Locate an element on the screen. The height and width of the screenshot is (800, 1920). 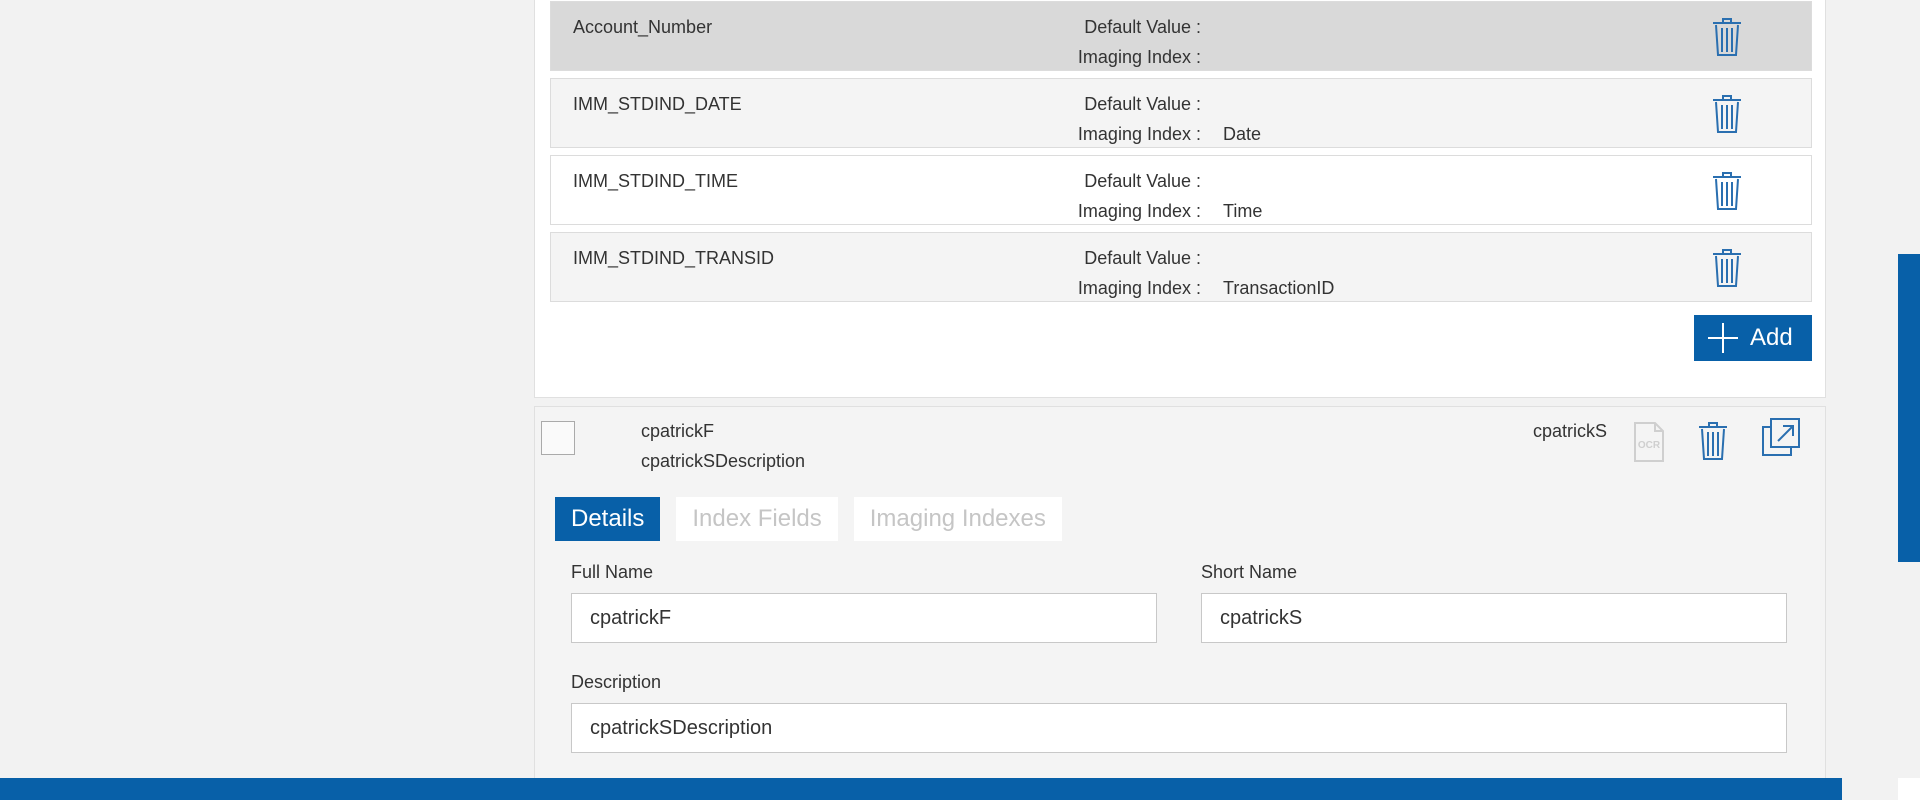
imaging-index-value: Date is located at coordinates (1242, 134).